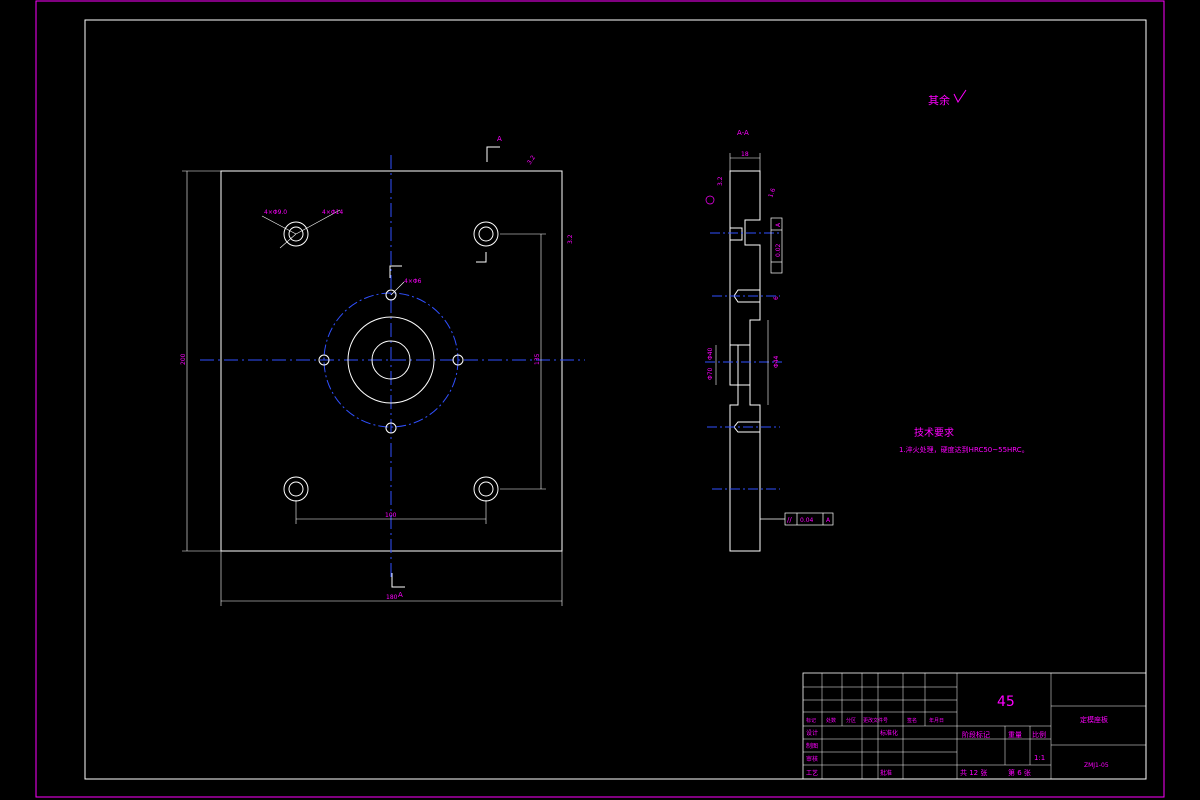 This screenshot has width=1200, height=800. Describe the element at coordinates (1019, 772) in the screenshot. I see `sheet-no: 第 6 张` at that location.